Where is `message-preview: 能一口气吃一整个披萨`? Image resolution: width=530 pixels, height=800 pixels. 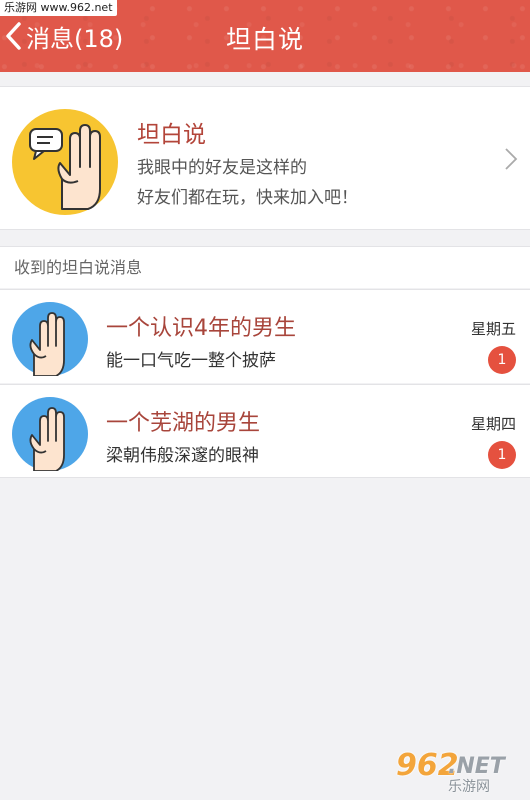
message-preview: 能一口气吃一整个披萨 is located at coordinates (191, 361).